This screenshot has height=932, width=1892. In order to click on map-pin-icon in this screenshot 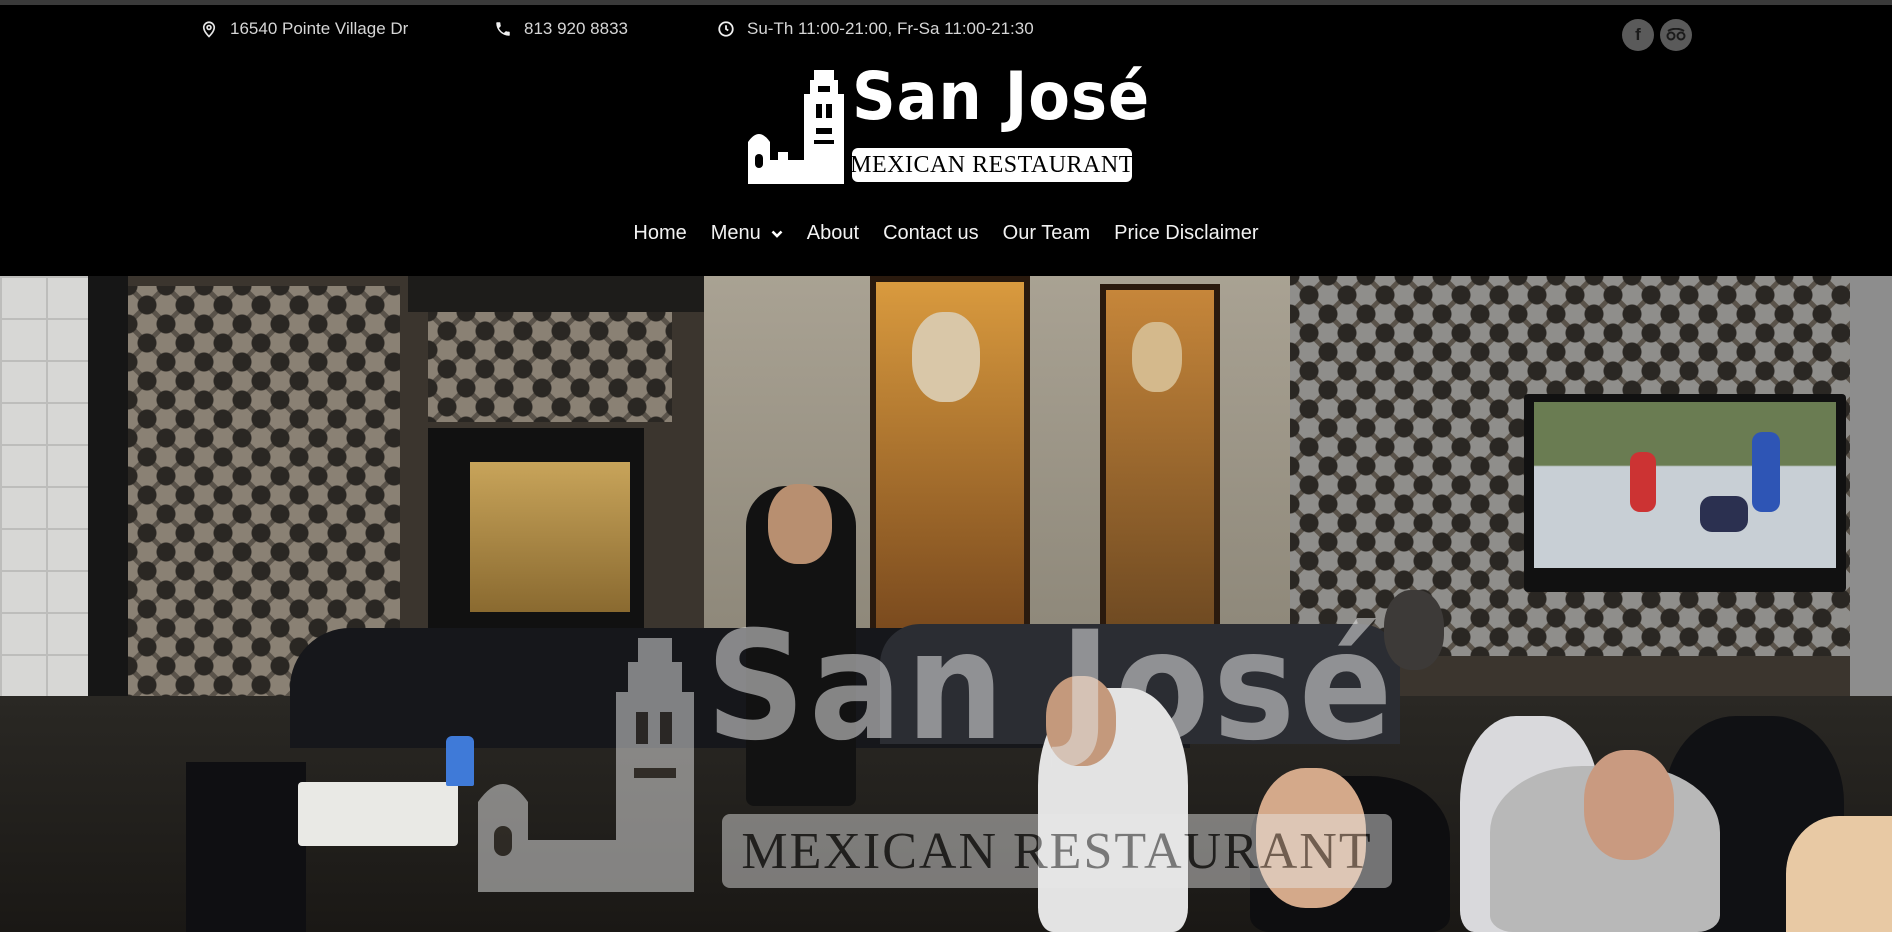, I will do `click(209, 29)`.